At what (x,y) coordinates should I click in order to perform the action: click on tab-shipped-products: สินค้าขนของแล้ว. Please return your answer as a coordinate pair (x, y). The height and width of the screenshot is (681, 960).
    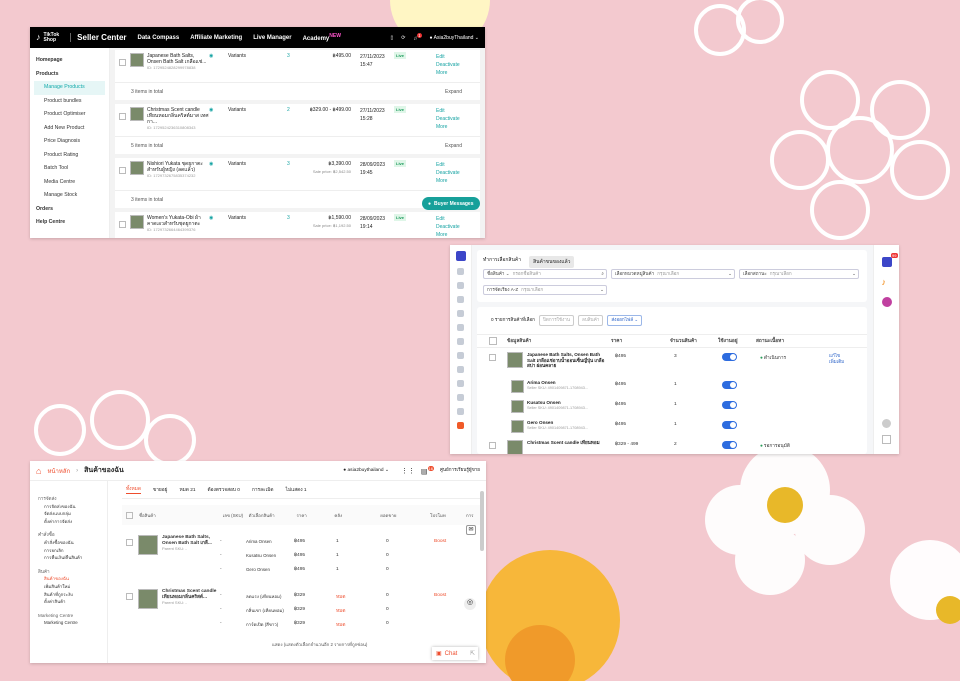
    Looking at the image, I should click on (552, 262).